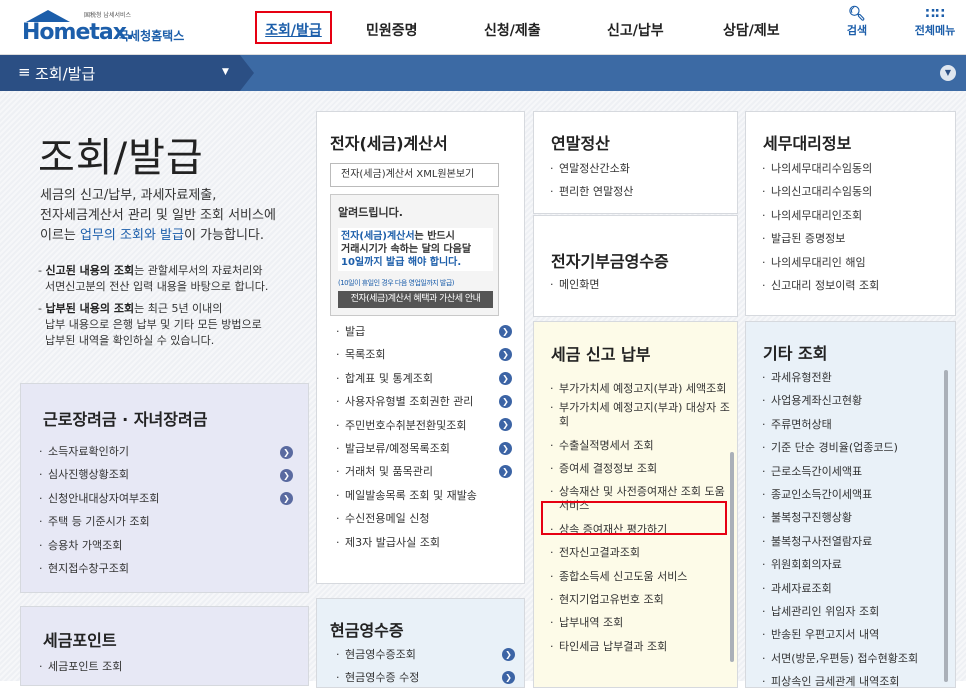  Describe the element at coordinates (99, 475) in the screenshot. I see `list-item: 심사진행상황조회` at that location.